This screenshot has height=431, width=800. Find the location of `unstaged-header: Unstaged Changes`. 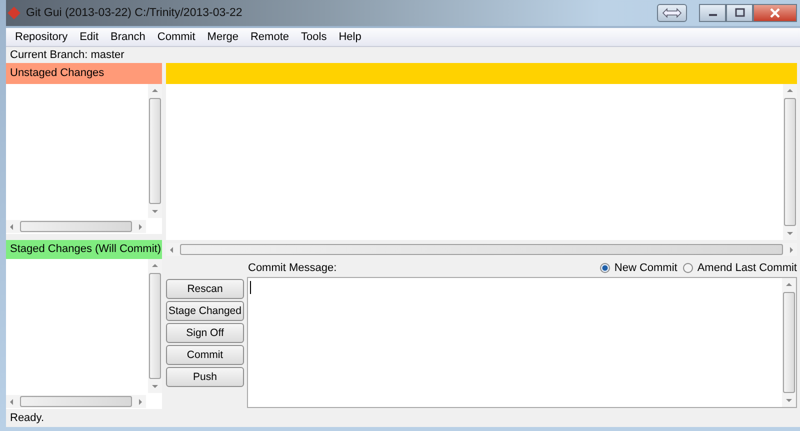

unstaged-header: Unstaged Changes is located at coordinates (84, 73).